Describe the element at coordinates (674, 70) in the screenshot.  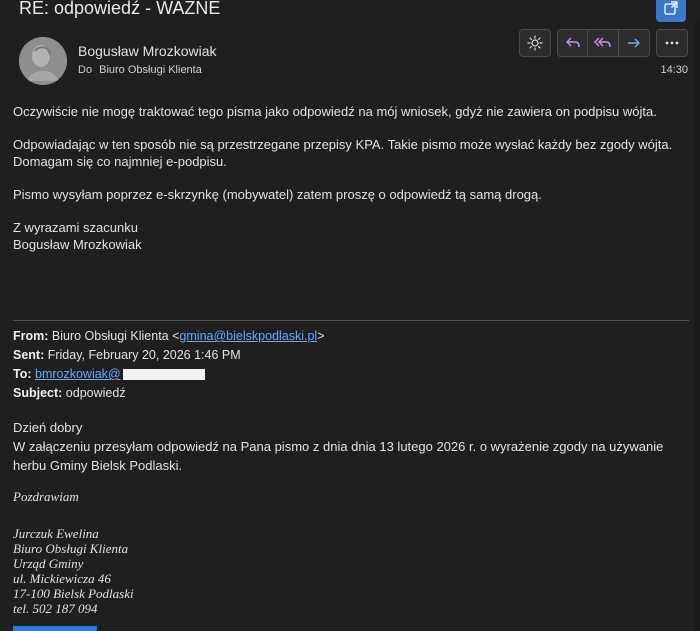
I see `received-time: 14:30` at that location.